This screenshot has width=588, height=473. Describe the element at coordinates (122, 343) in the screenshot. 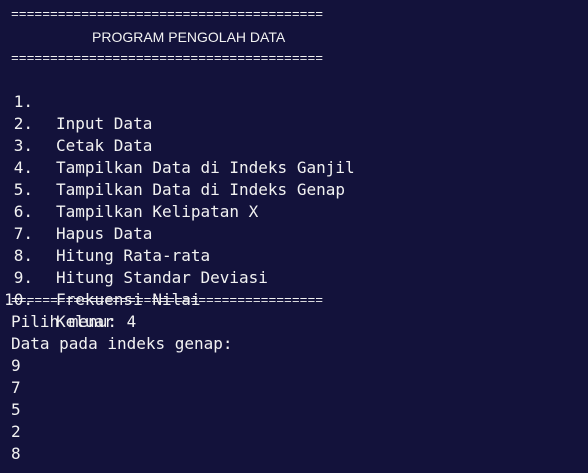

I see `result-header: Data pada indeks genap:` at that location.